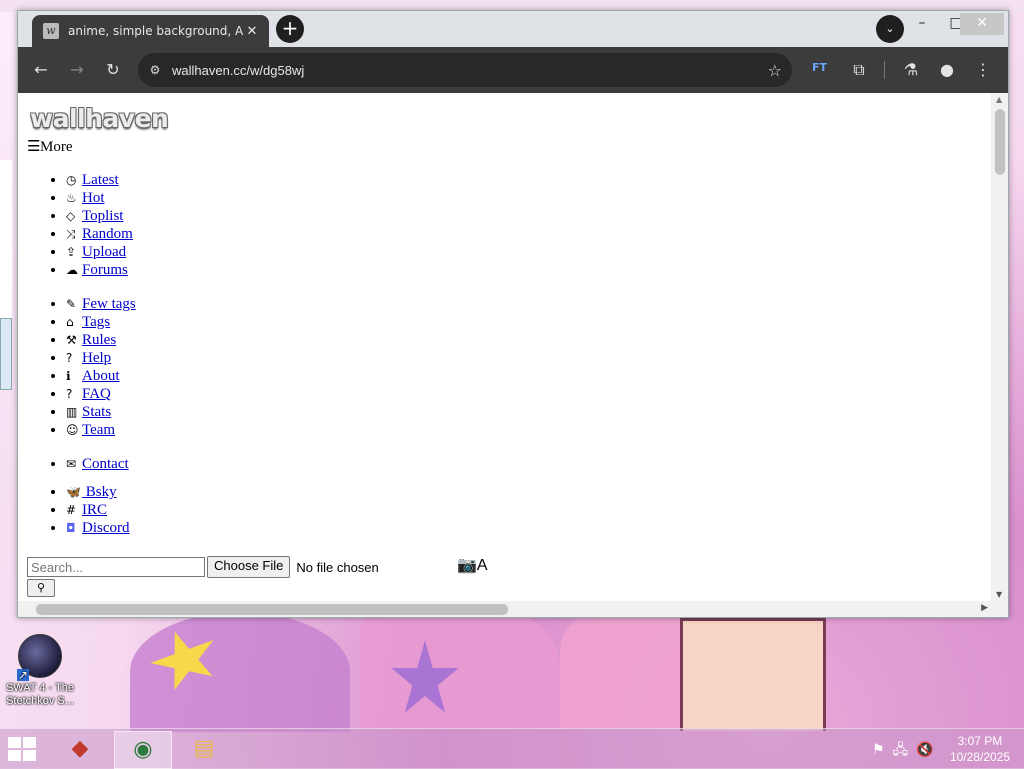 This screenshot has width=1024, height=769. Describe the element at coordinates (859, 70) in the screenshot. I see `extensions-puzzle-icon: ⧉` at that location.